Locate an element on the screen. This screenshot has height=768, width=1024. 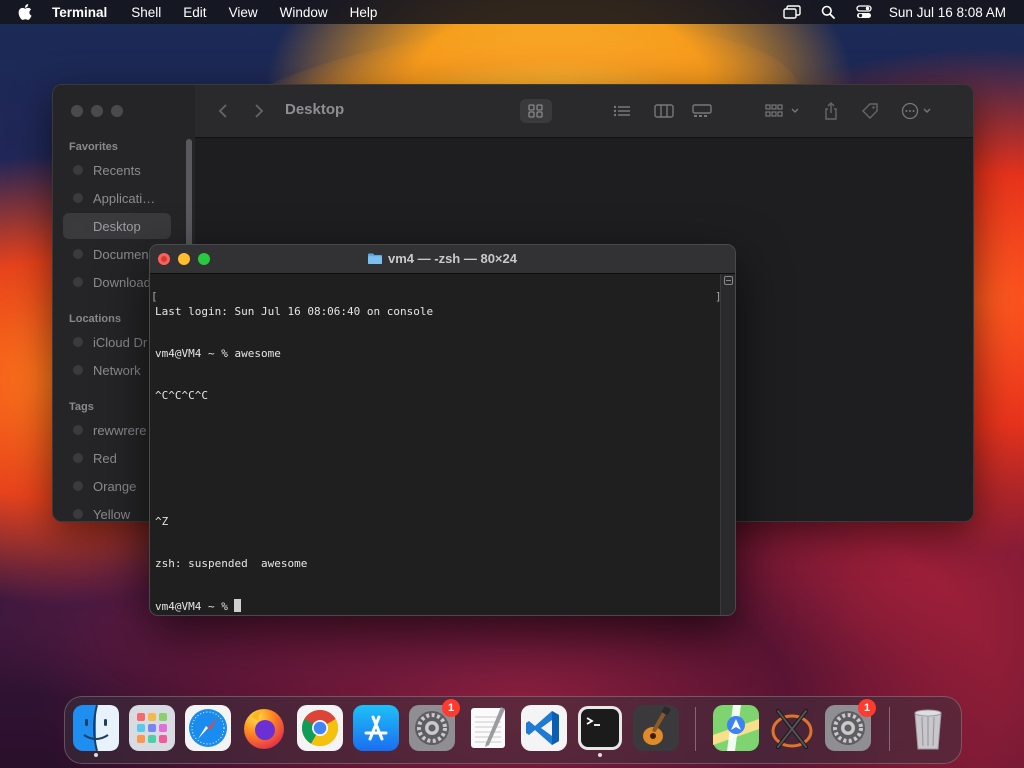
finder-window-controls is located at coordinates (97, 111).